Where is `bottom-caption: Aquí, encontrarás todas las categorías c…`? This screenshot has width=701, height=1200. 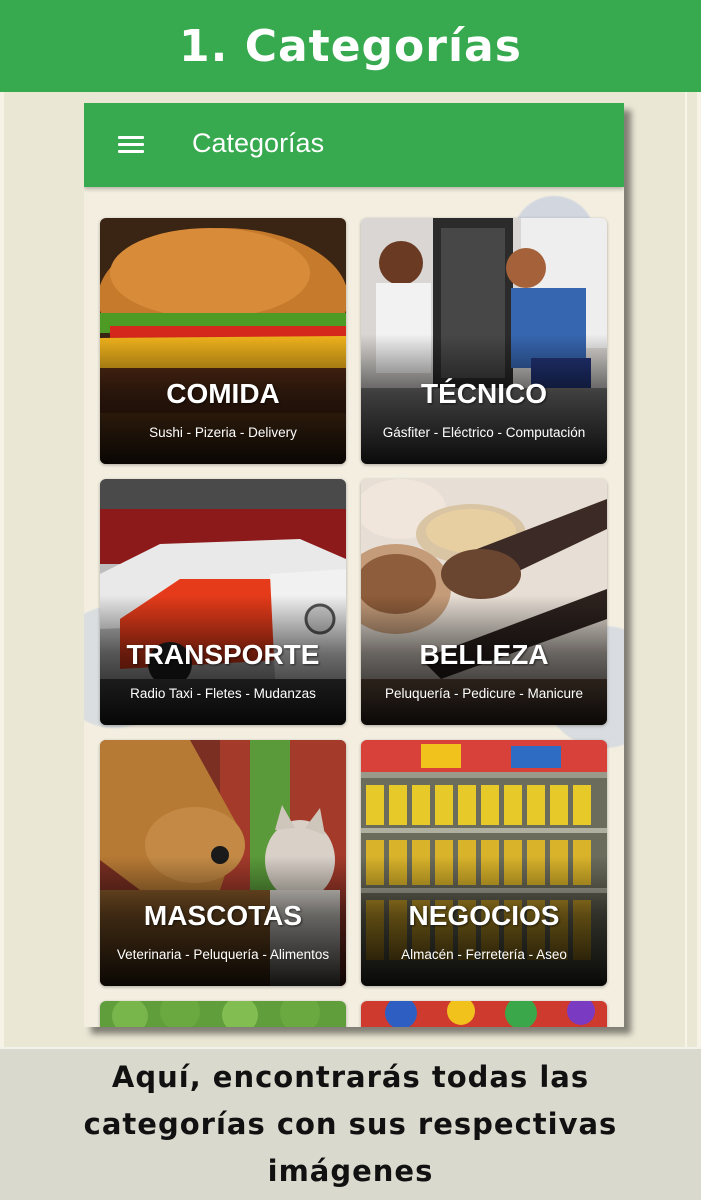
bottom-caption: Aquí, encontrarás todas las categorías c… is located at coordinates (350, 1123).